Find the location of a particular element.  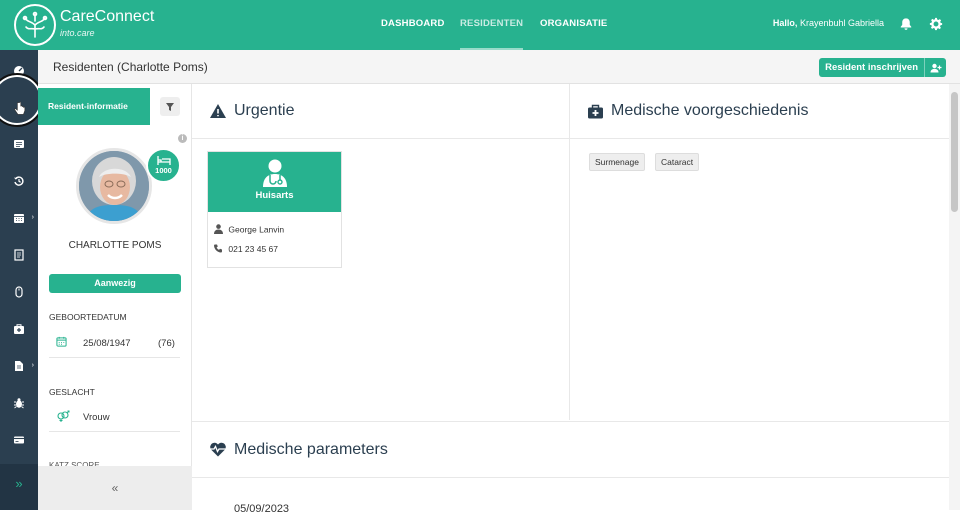

sidebar-item-bugs is located at coordinates (19, 403).